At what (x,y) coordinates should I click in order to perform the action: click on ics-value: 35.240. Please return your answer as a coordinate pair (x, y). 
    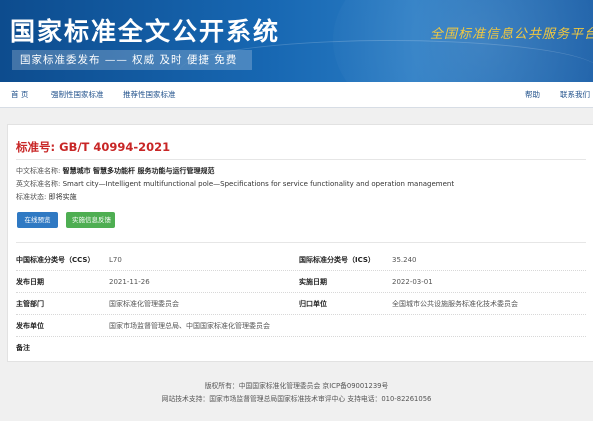
    Looking at the image, I should click on (404, 260).